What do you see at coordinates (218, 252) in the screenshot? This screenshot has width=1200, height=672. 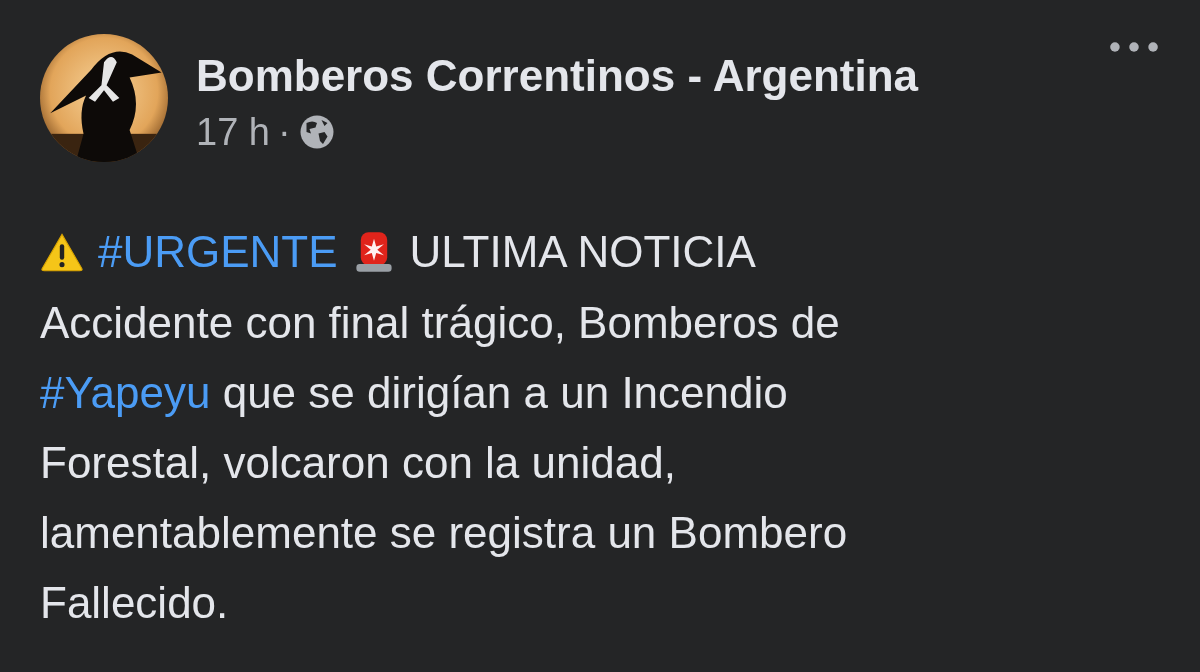 I see `hashtag-link: #URGENTE` at bounding box center [218, 252].